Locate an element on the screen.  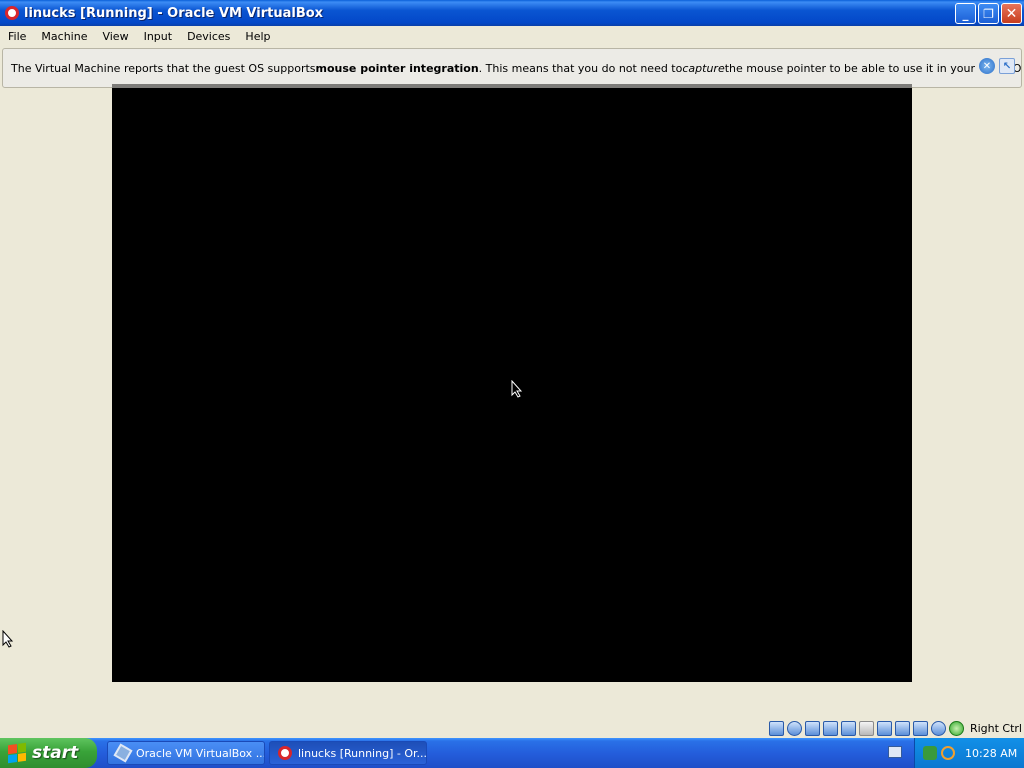
minimize-icon: _ is located at coordinates (965, 13).